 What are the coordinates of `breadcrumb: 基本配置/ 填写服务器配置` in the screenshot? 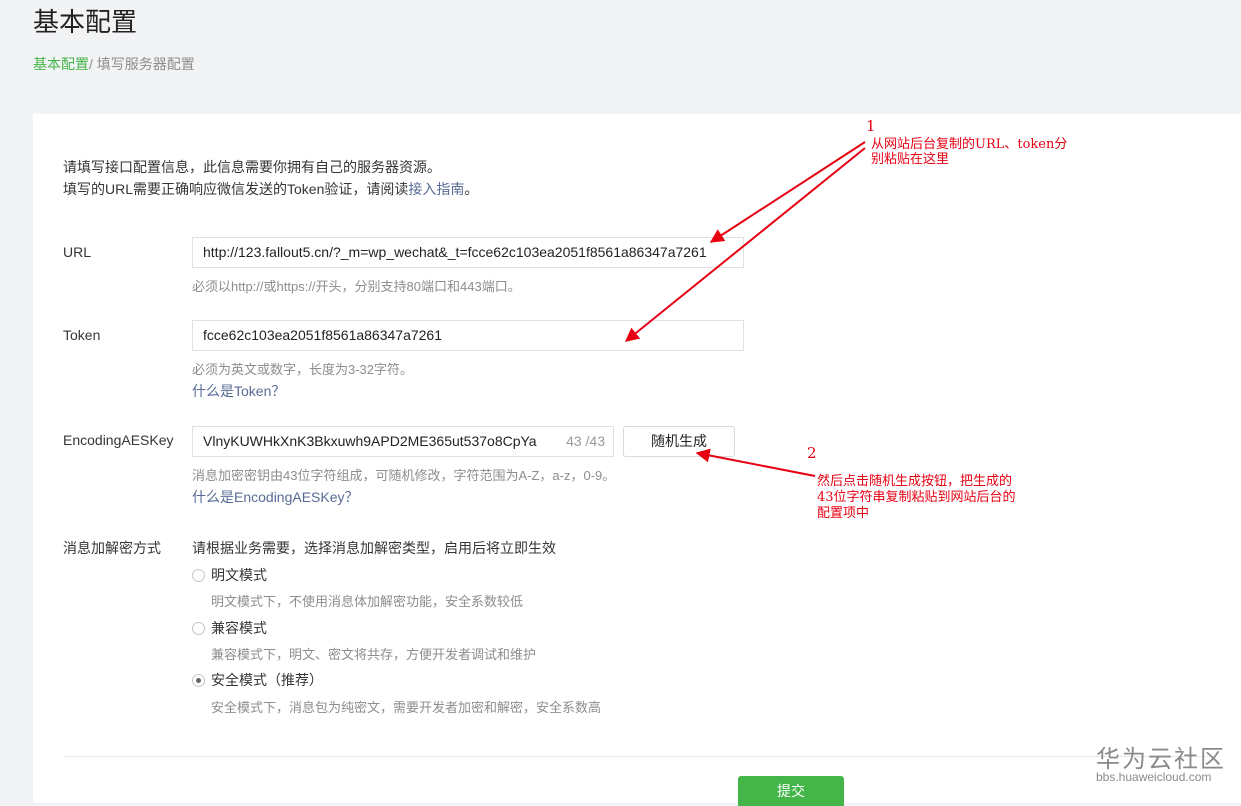 It's located at (114, 64).